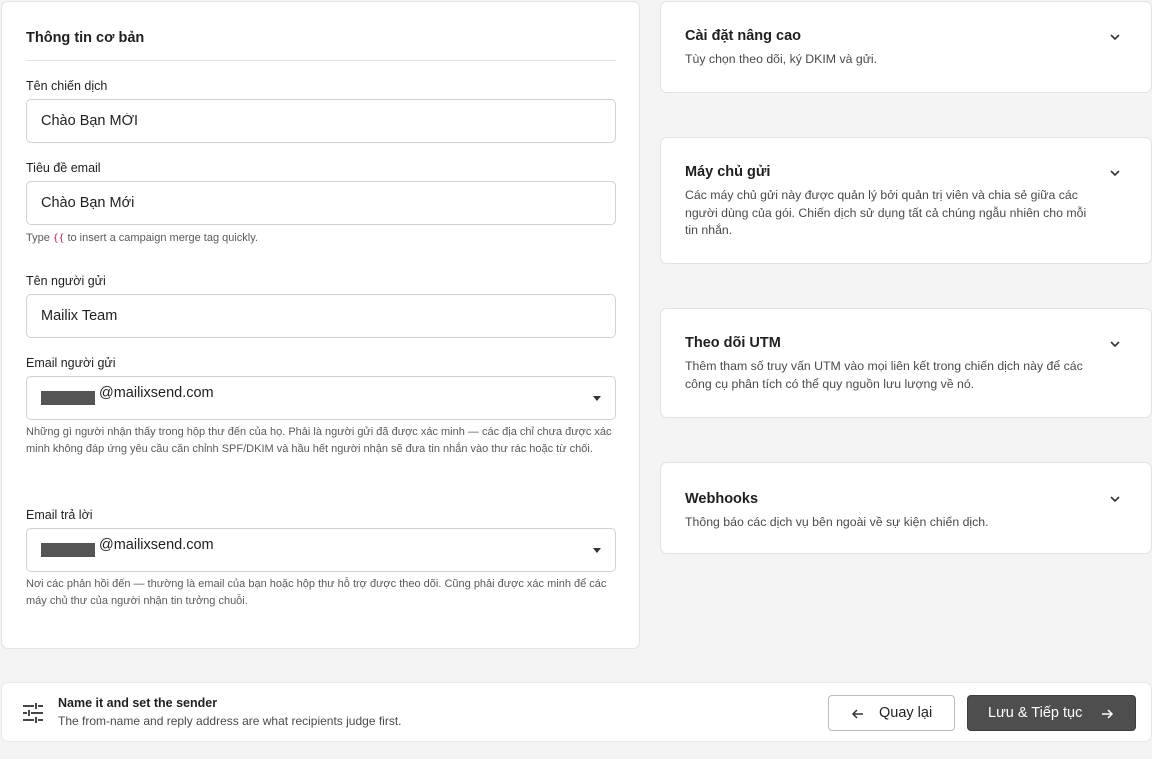  Describe the element at coordinates (156, 393) in the screenshot. I see `sender-email-domain: @mailixsend.com` at that location.